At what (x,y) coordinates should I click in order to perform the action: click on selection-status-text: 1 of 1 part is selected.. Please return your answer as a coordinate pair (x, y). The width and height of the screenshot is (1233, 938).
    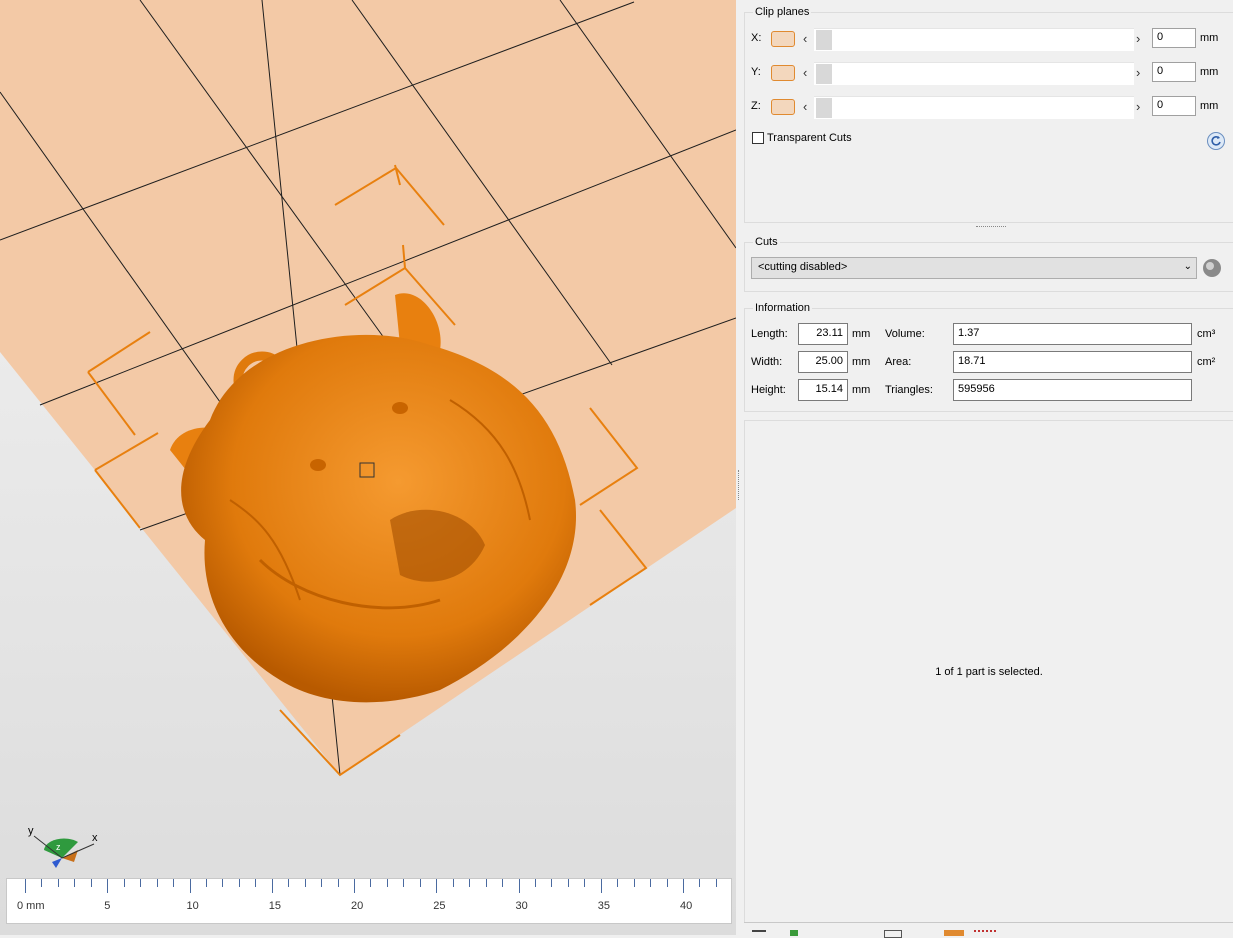
    Looking at the image, I should click on (989, 672).